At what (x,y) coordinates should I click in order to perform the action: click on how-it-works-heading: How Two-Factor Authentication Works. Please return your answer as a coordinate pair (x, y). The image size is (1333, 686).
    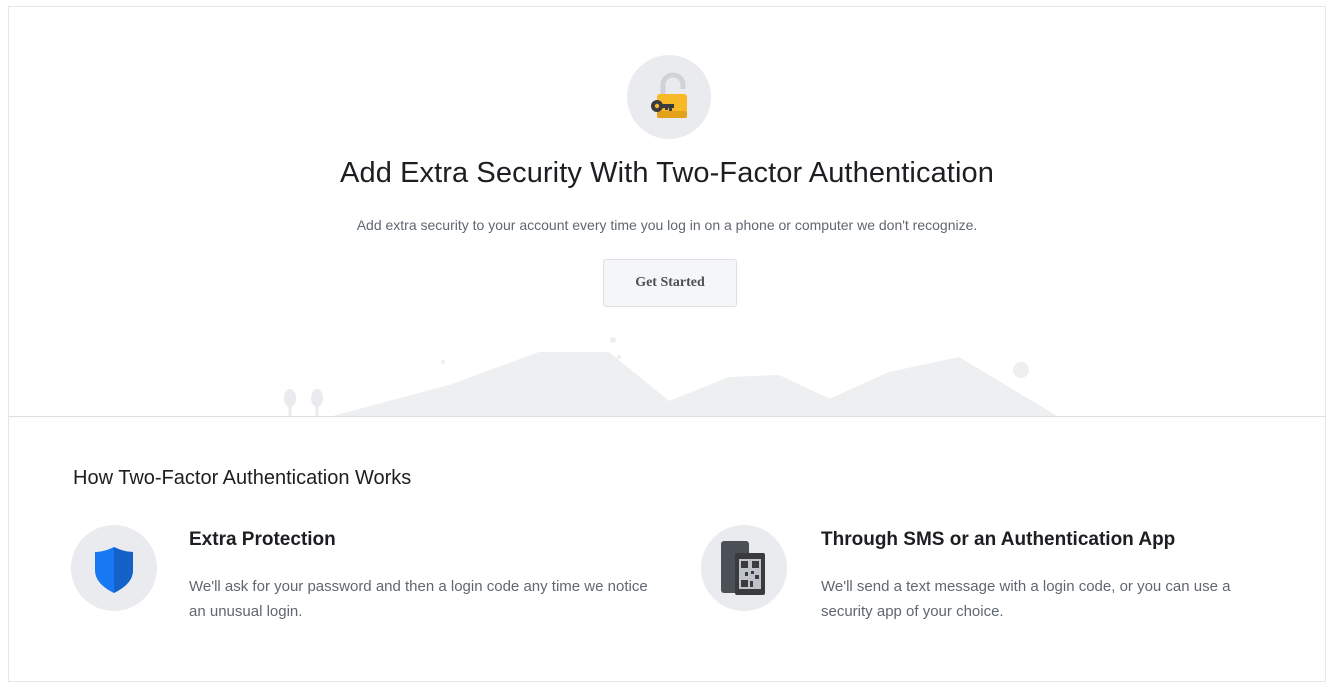
    Looking at the image, I should click on (242, 478).